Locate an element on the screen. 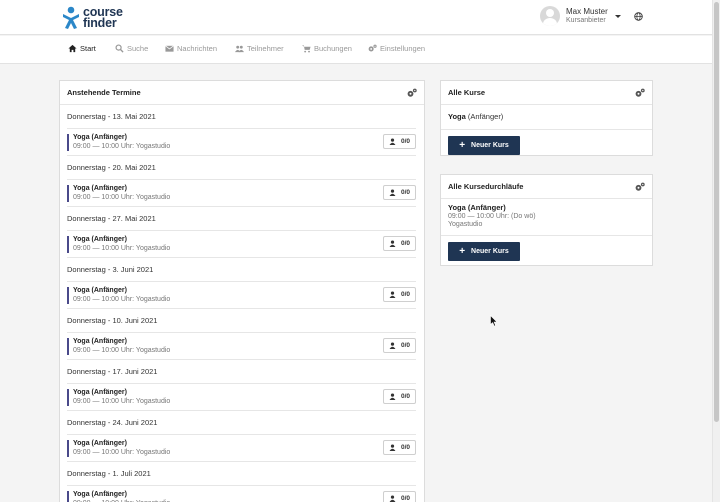 This screenshot has width=720, height=502. avatar is located at coordinates (550, 16).